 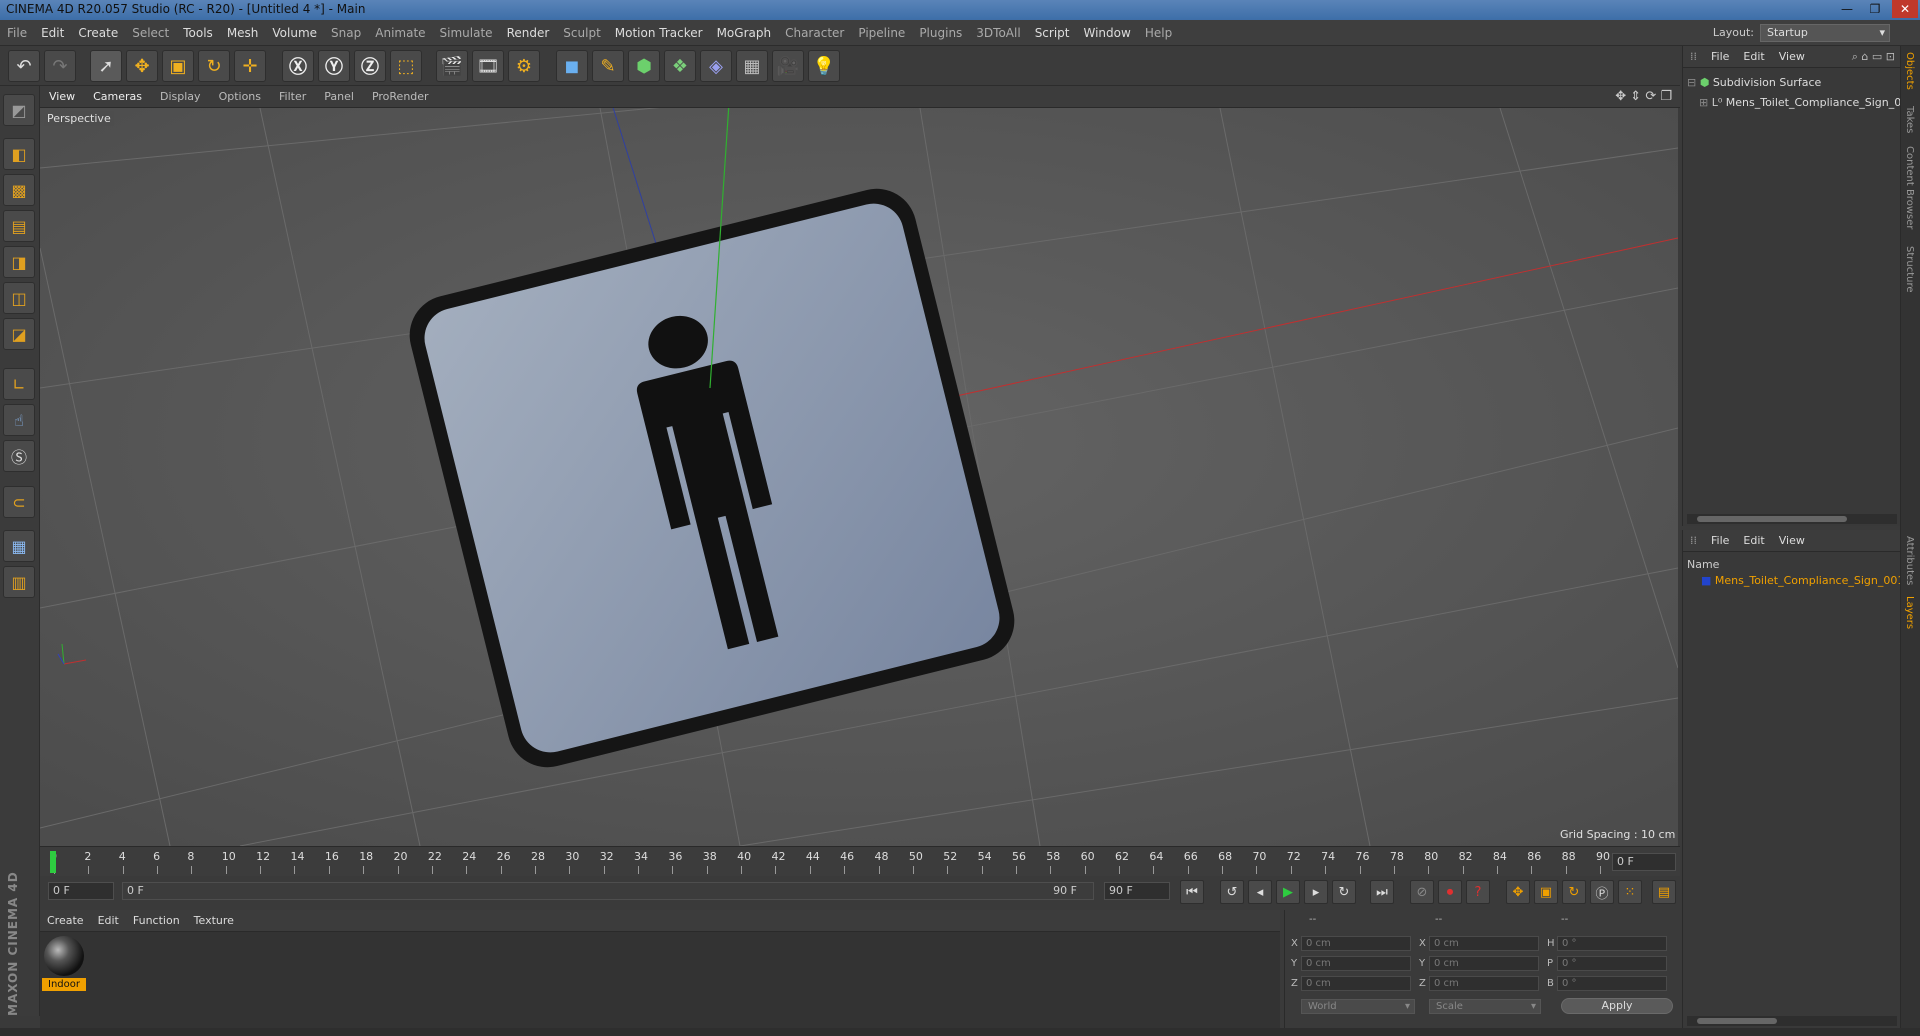 I want to click on menu-mesh: Mesh, so click(x=243, y=33).